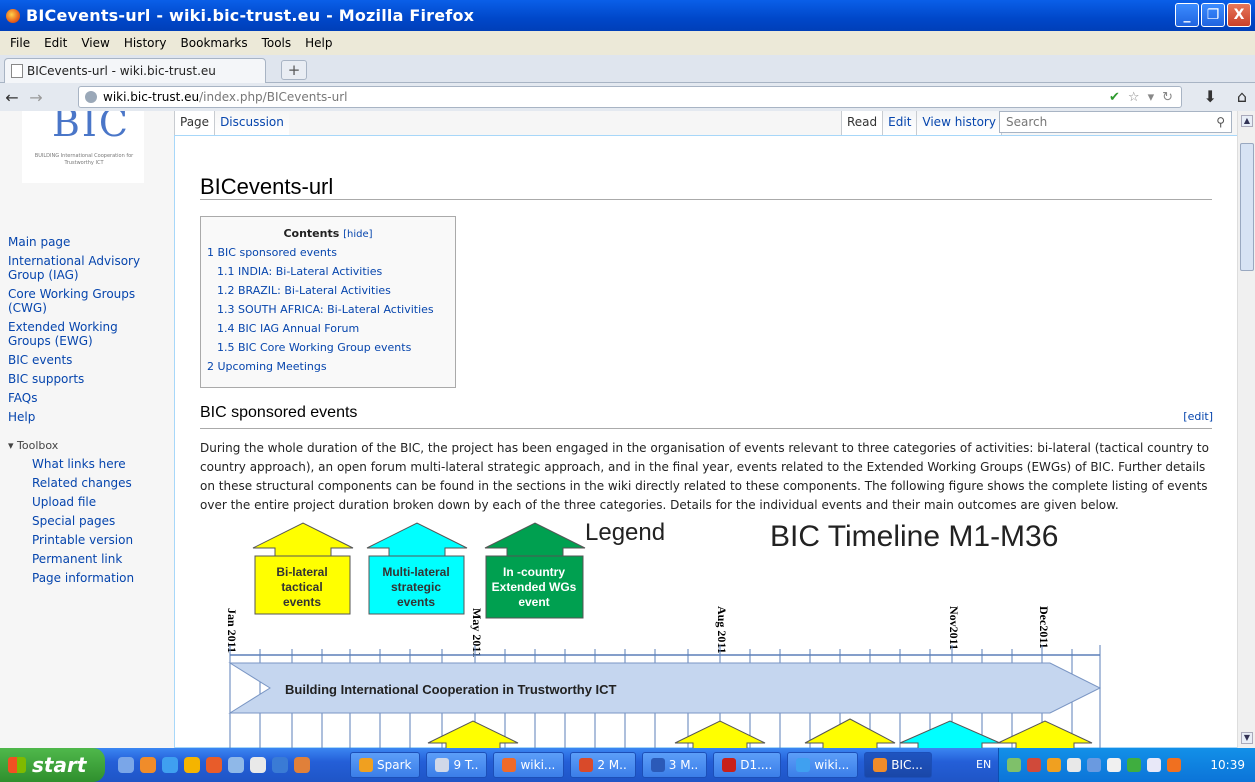 The image size is (1255, 782). What do you see at coordinates (84, 360) in the screenshot?
I see `sidebar-item-bic-events: BIC events` at bounding box center [84, 360].